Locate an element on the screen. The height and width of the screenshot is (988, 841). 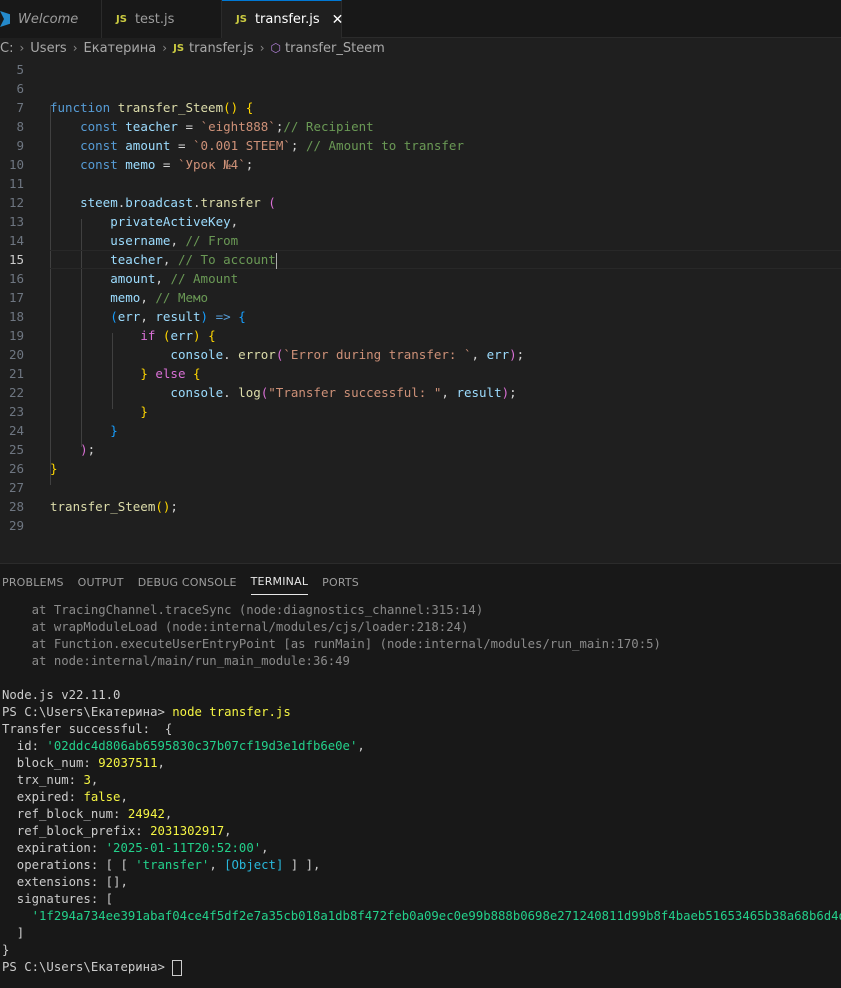
code-comment: // Meмо is located at coordinates (182, 297).